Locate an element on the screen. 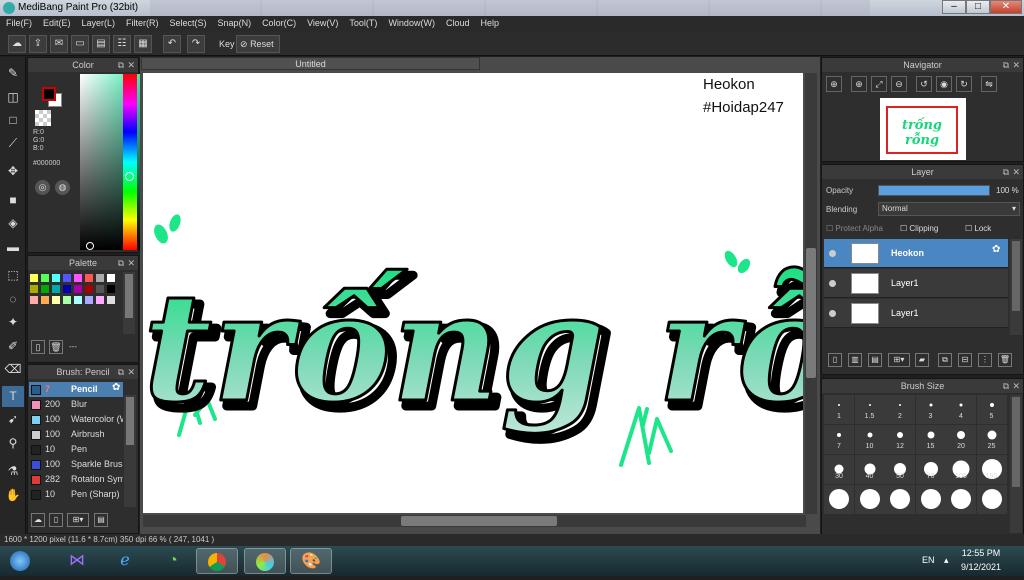  lock-checkbox: ☐ Lock is located at coordinates (978, 228).